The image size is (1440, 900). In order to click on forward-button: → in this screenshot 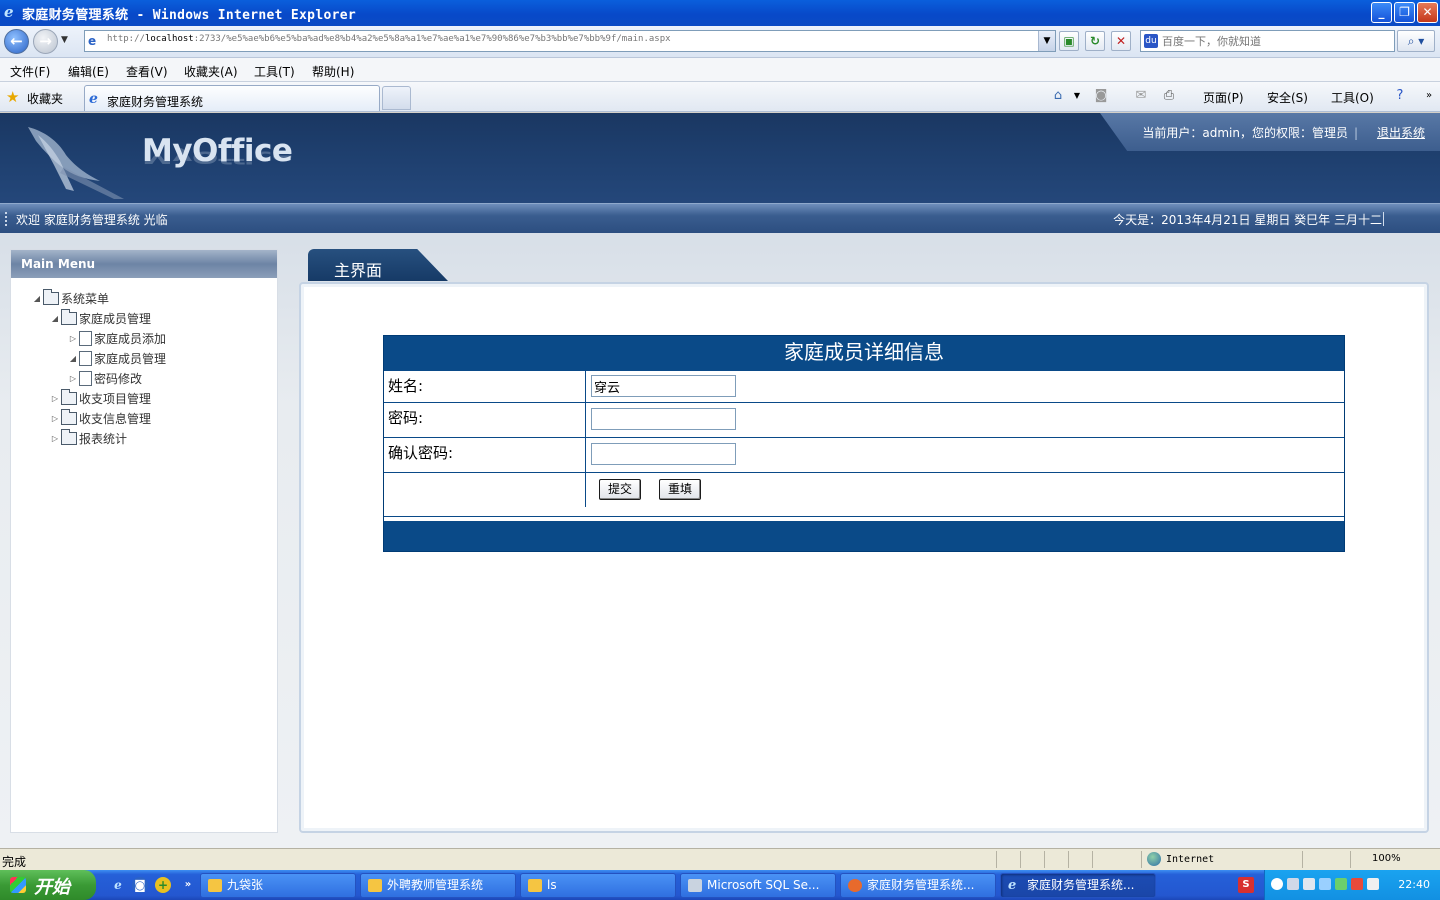, I will do `click(45, 41)`.